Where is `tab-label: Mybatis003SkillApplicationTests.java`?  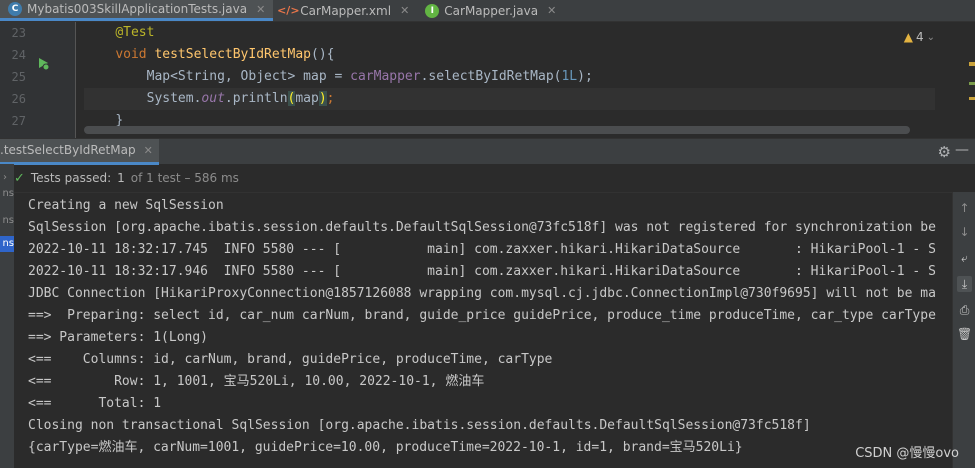
tab-label: Mybatis003SkillApplicationTests.java is located at coordinates (137, 9).